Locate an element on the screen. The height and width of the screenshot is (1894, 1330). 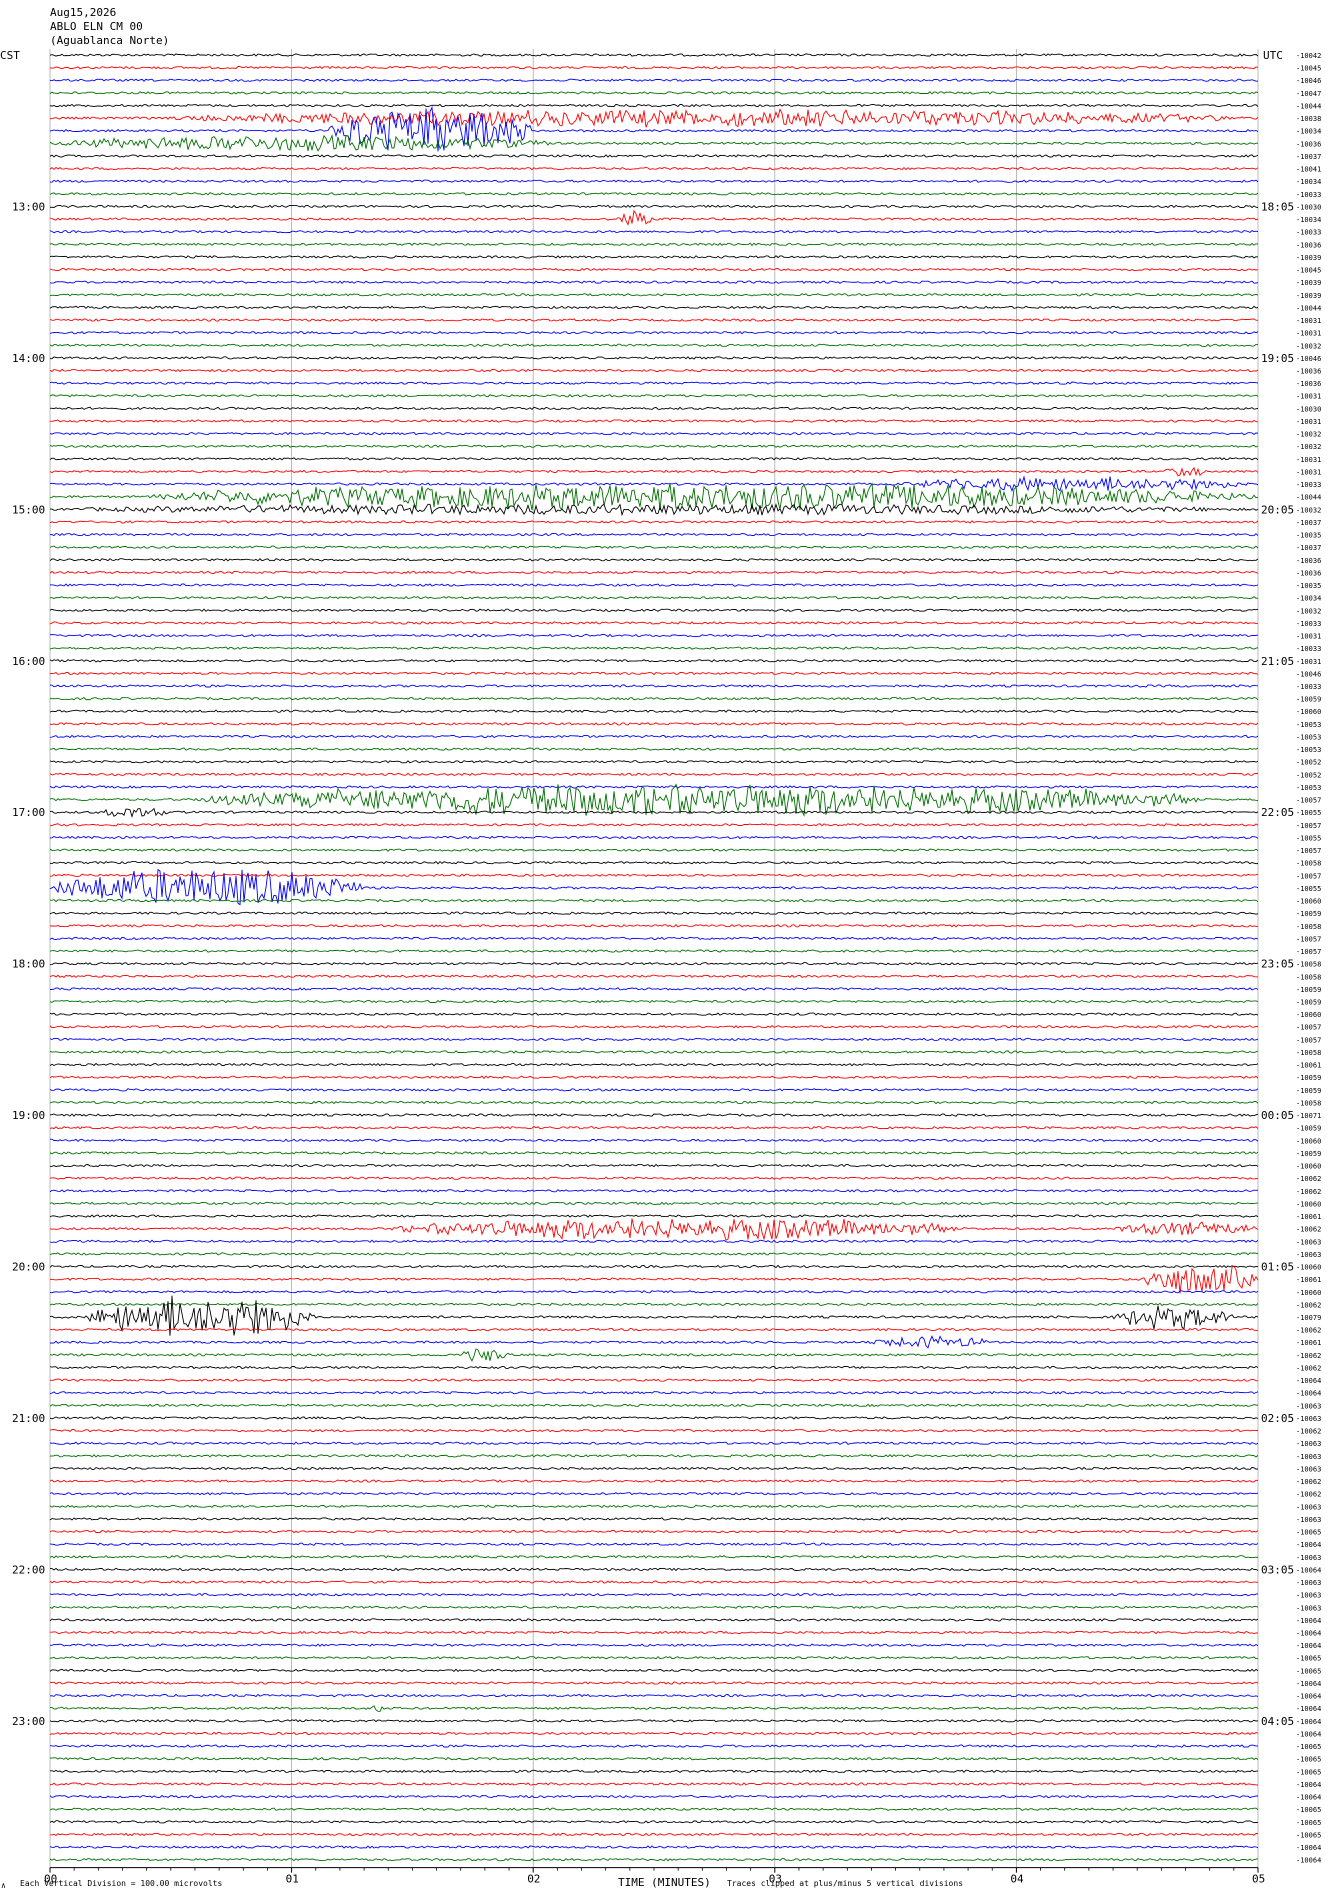
offset-label: -10039 is located at coordinates (1308, 283).